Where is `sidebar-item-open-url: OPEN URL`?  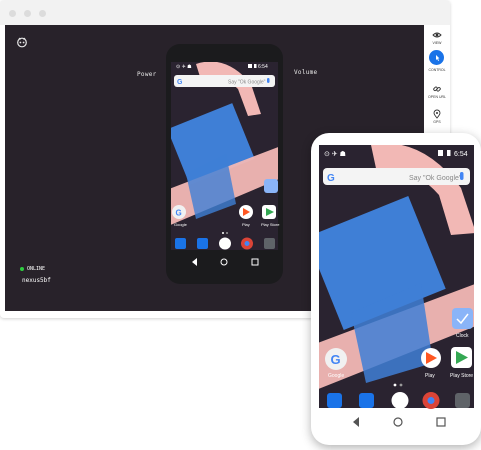
sidebar-item-open-url: OPEN URL is located at coordinates (437, 91).